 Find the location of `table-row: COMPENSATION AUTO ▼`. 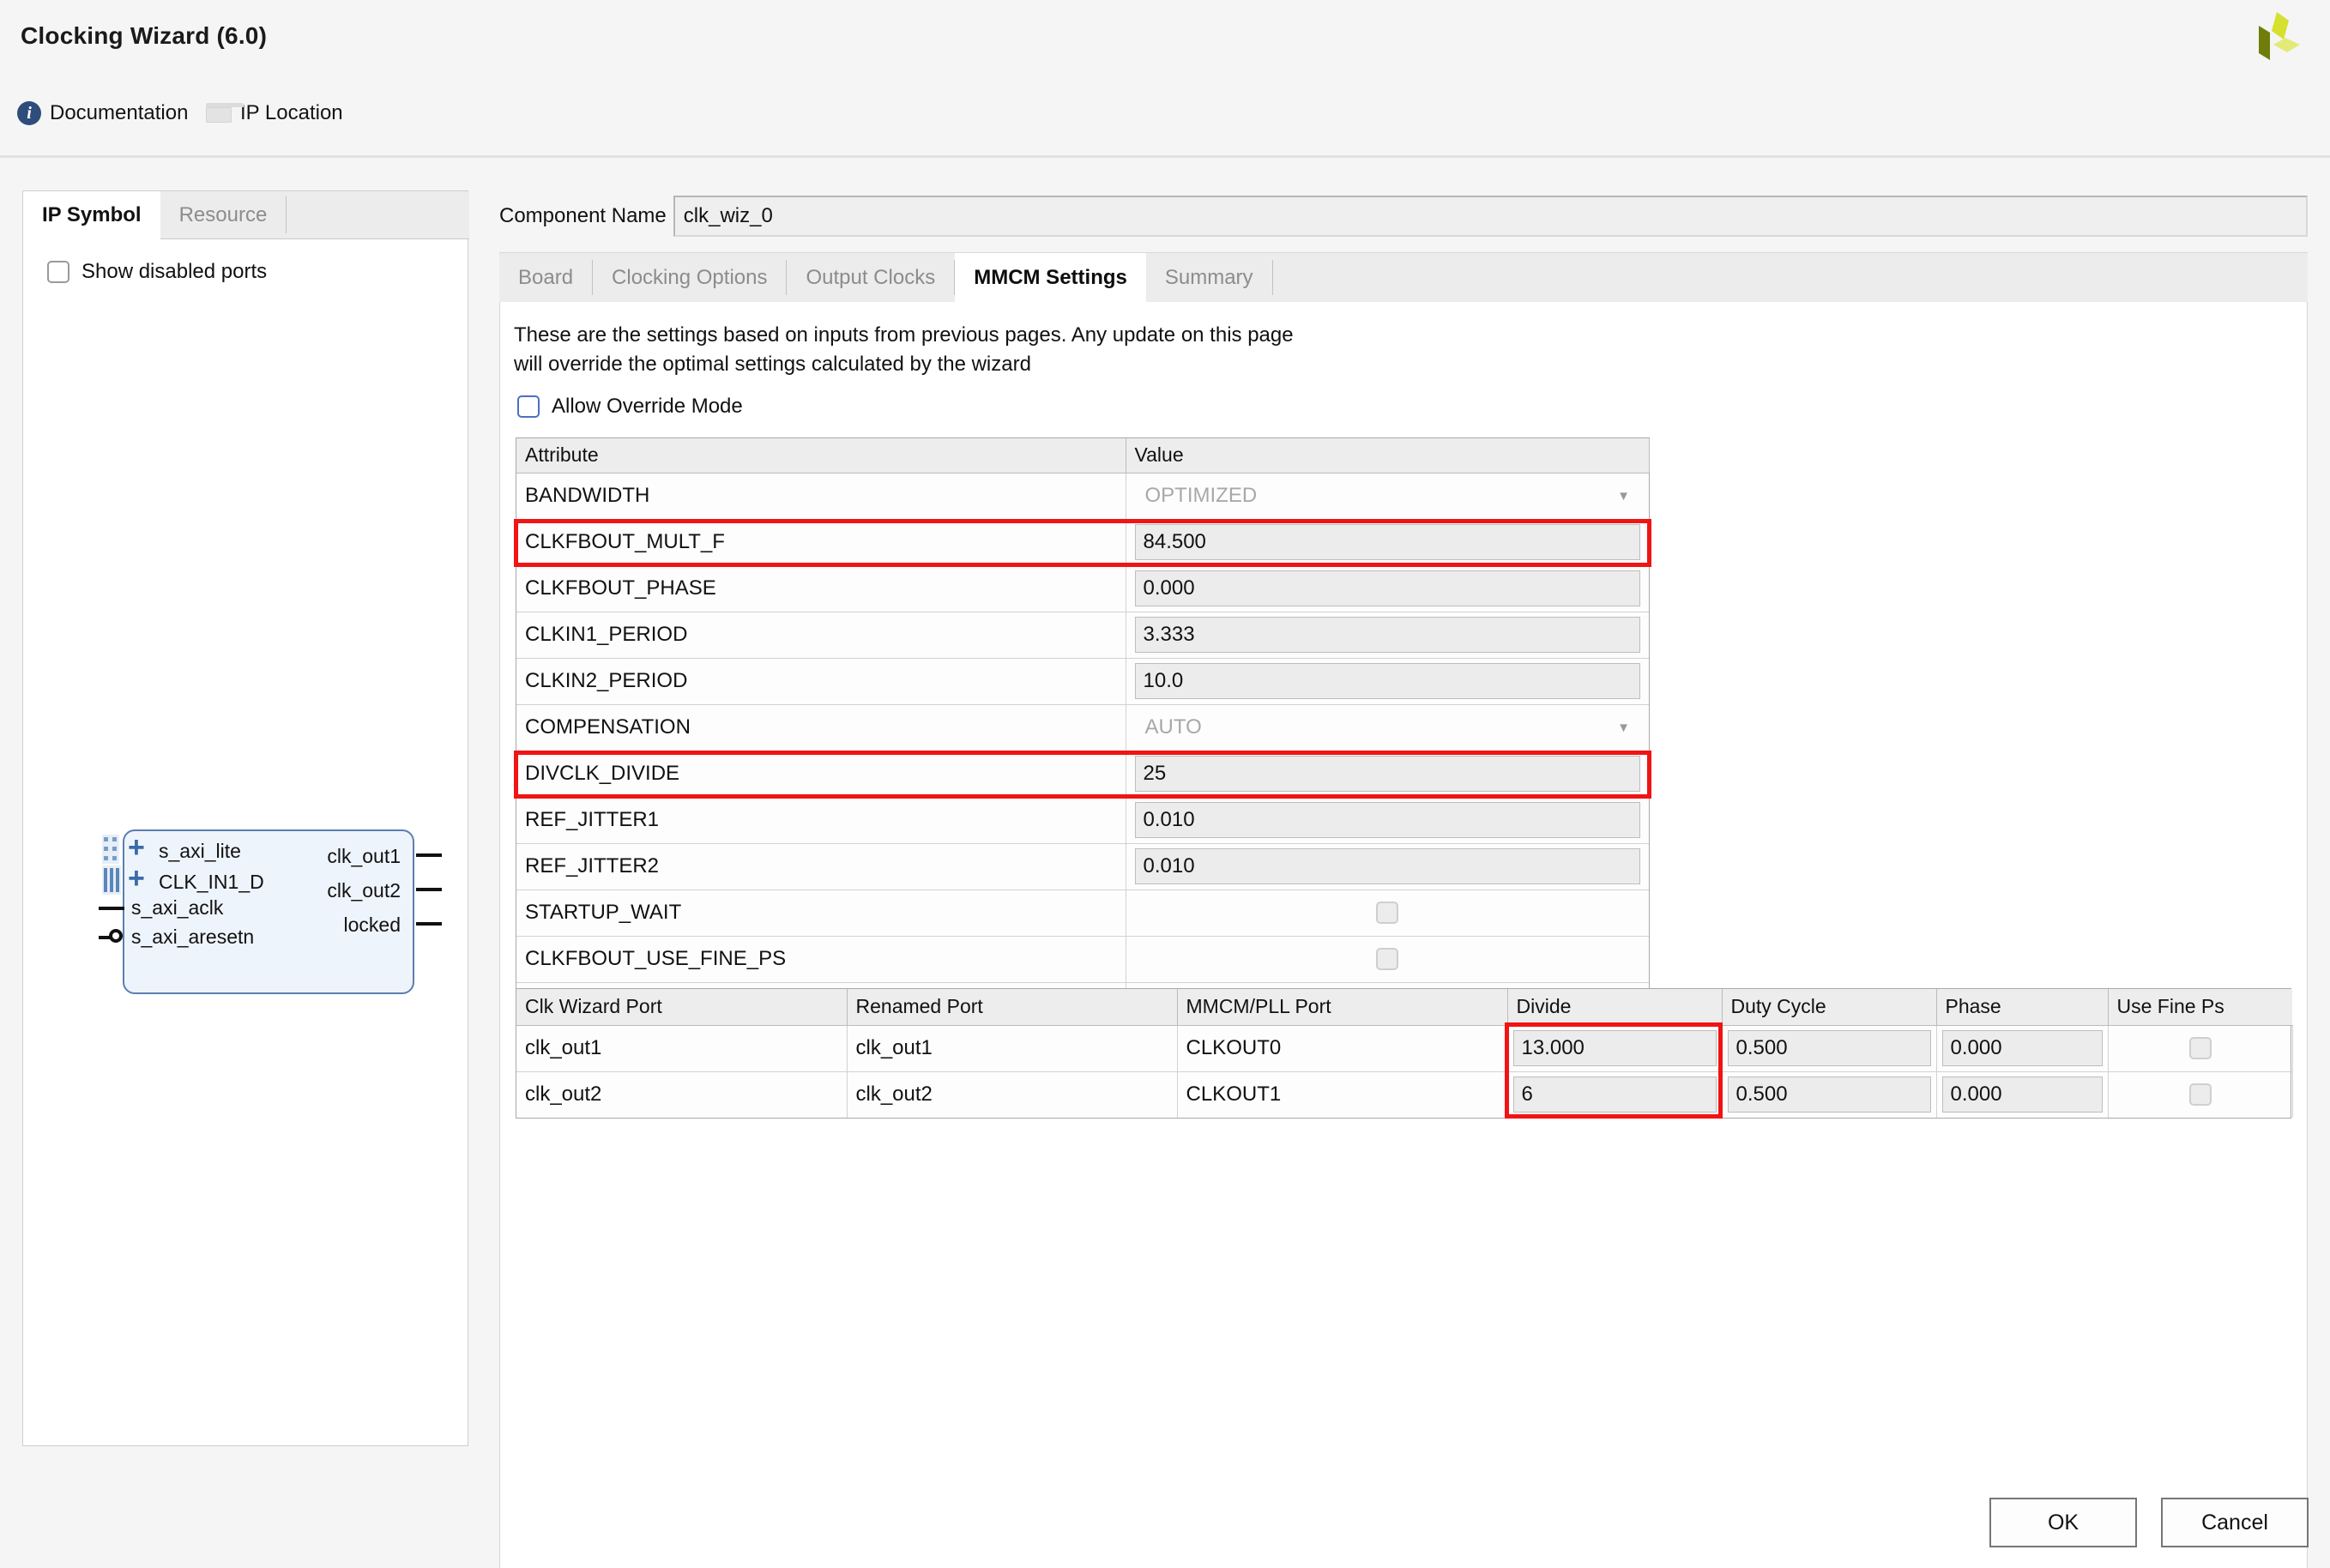

table-row: COMPENSATION AUTO ▼ is located at coordinates (1082, 728).